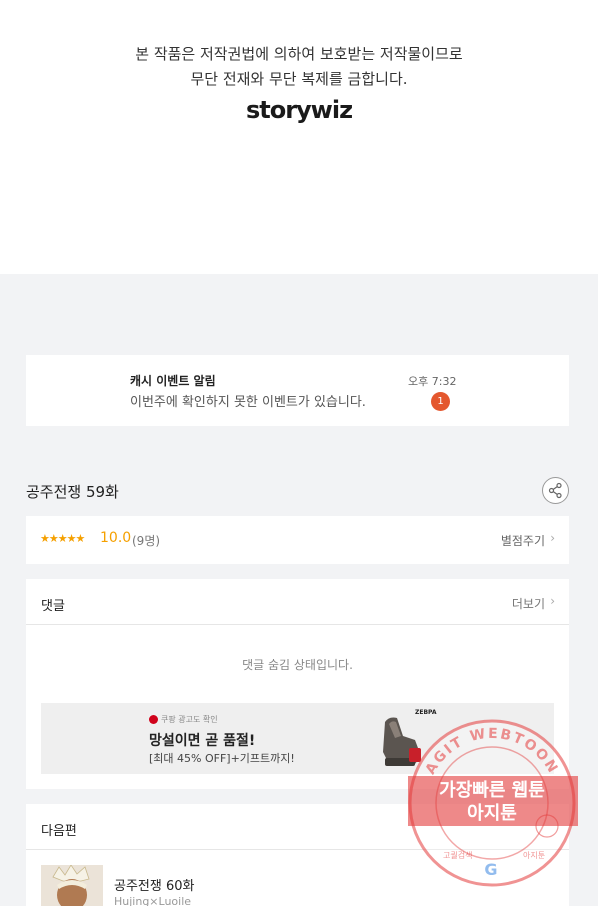 The height and width of the screenshot is (906, 598). Describe the element at coordinates (153, 900) in the screenshot. I see `next-episode-author: Hujing×Luoile` at that location.